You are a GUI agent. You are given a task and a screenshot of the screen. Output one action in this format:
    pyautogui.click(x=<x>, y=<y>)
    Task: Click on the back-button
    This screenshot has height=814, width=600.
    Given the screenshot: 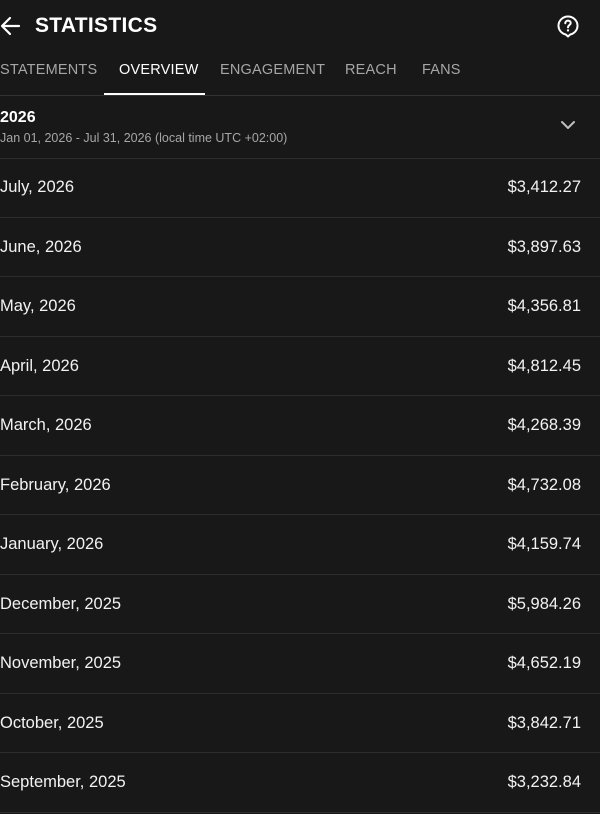 What is the action you would take?
    pyautogui.click(x=11, y=26)
    